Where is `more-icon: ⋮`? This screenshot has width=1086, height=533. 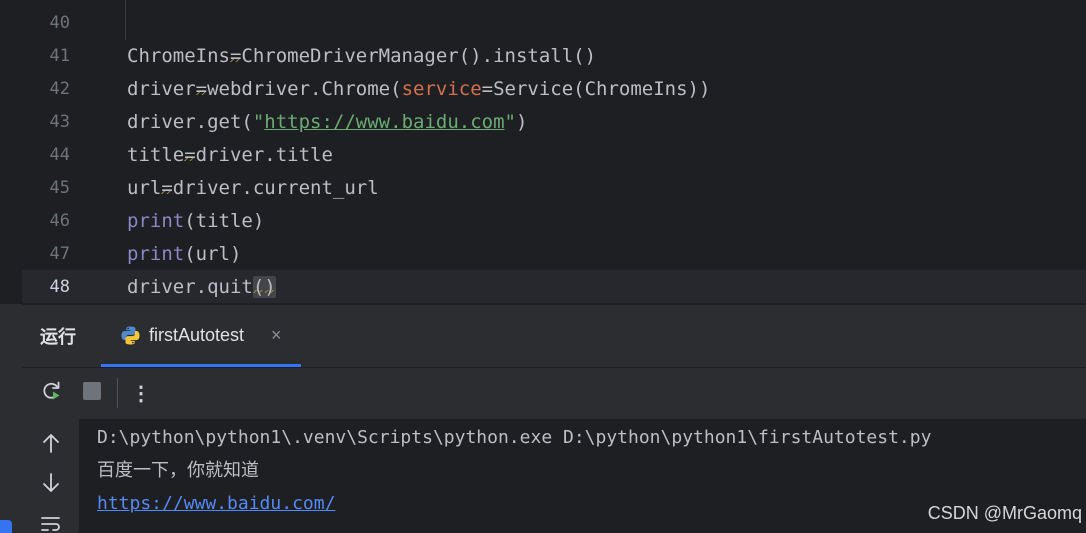 more-icon: ⋮ is located at coordinates (141, 393).